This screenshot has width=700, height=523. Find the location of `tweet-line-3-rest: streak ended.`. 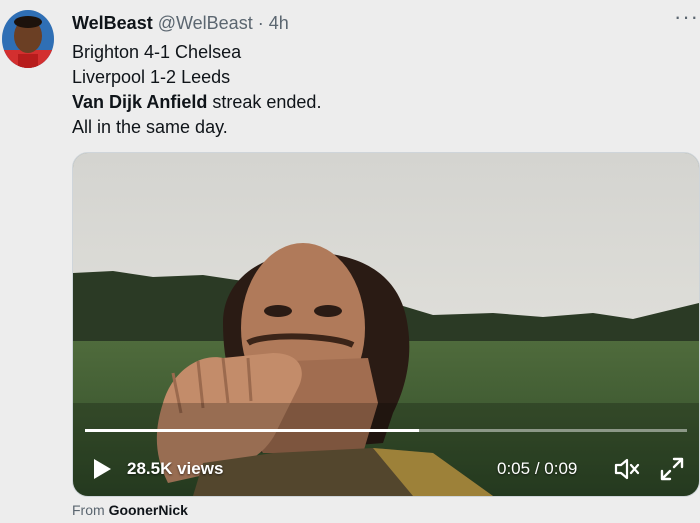

tweet-line-3-rest: streak ended. is located at coordinates (264, 102).